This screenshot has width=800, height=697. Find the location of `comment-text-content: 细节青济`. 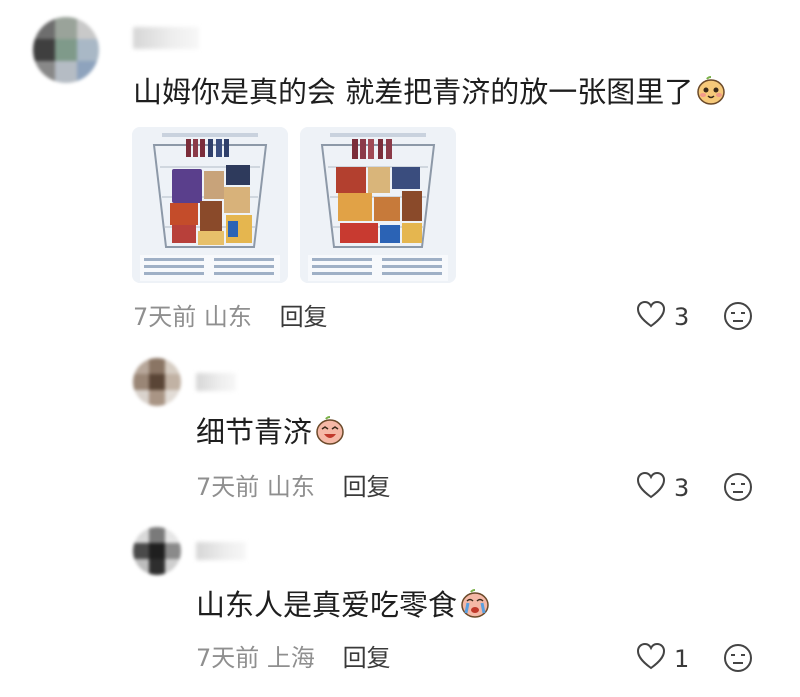

comment-text-content: 细节青济 is located at coordinates (254, 432).